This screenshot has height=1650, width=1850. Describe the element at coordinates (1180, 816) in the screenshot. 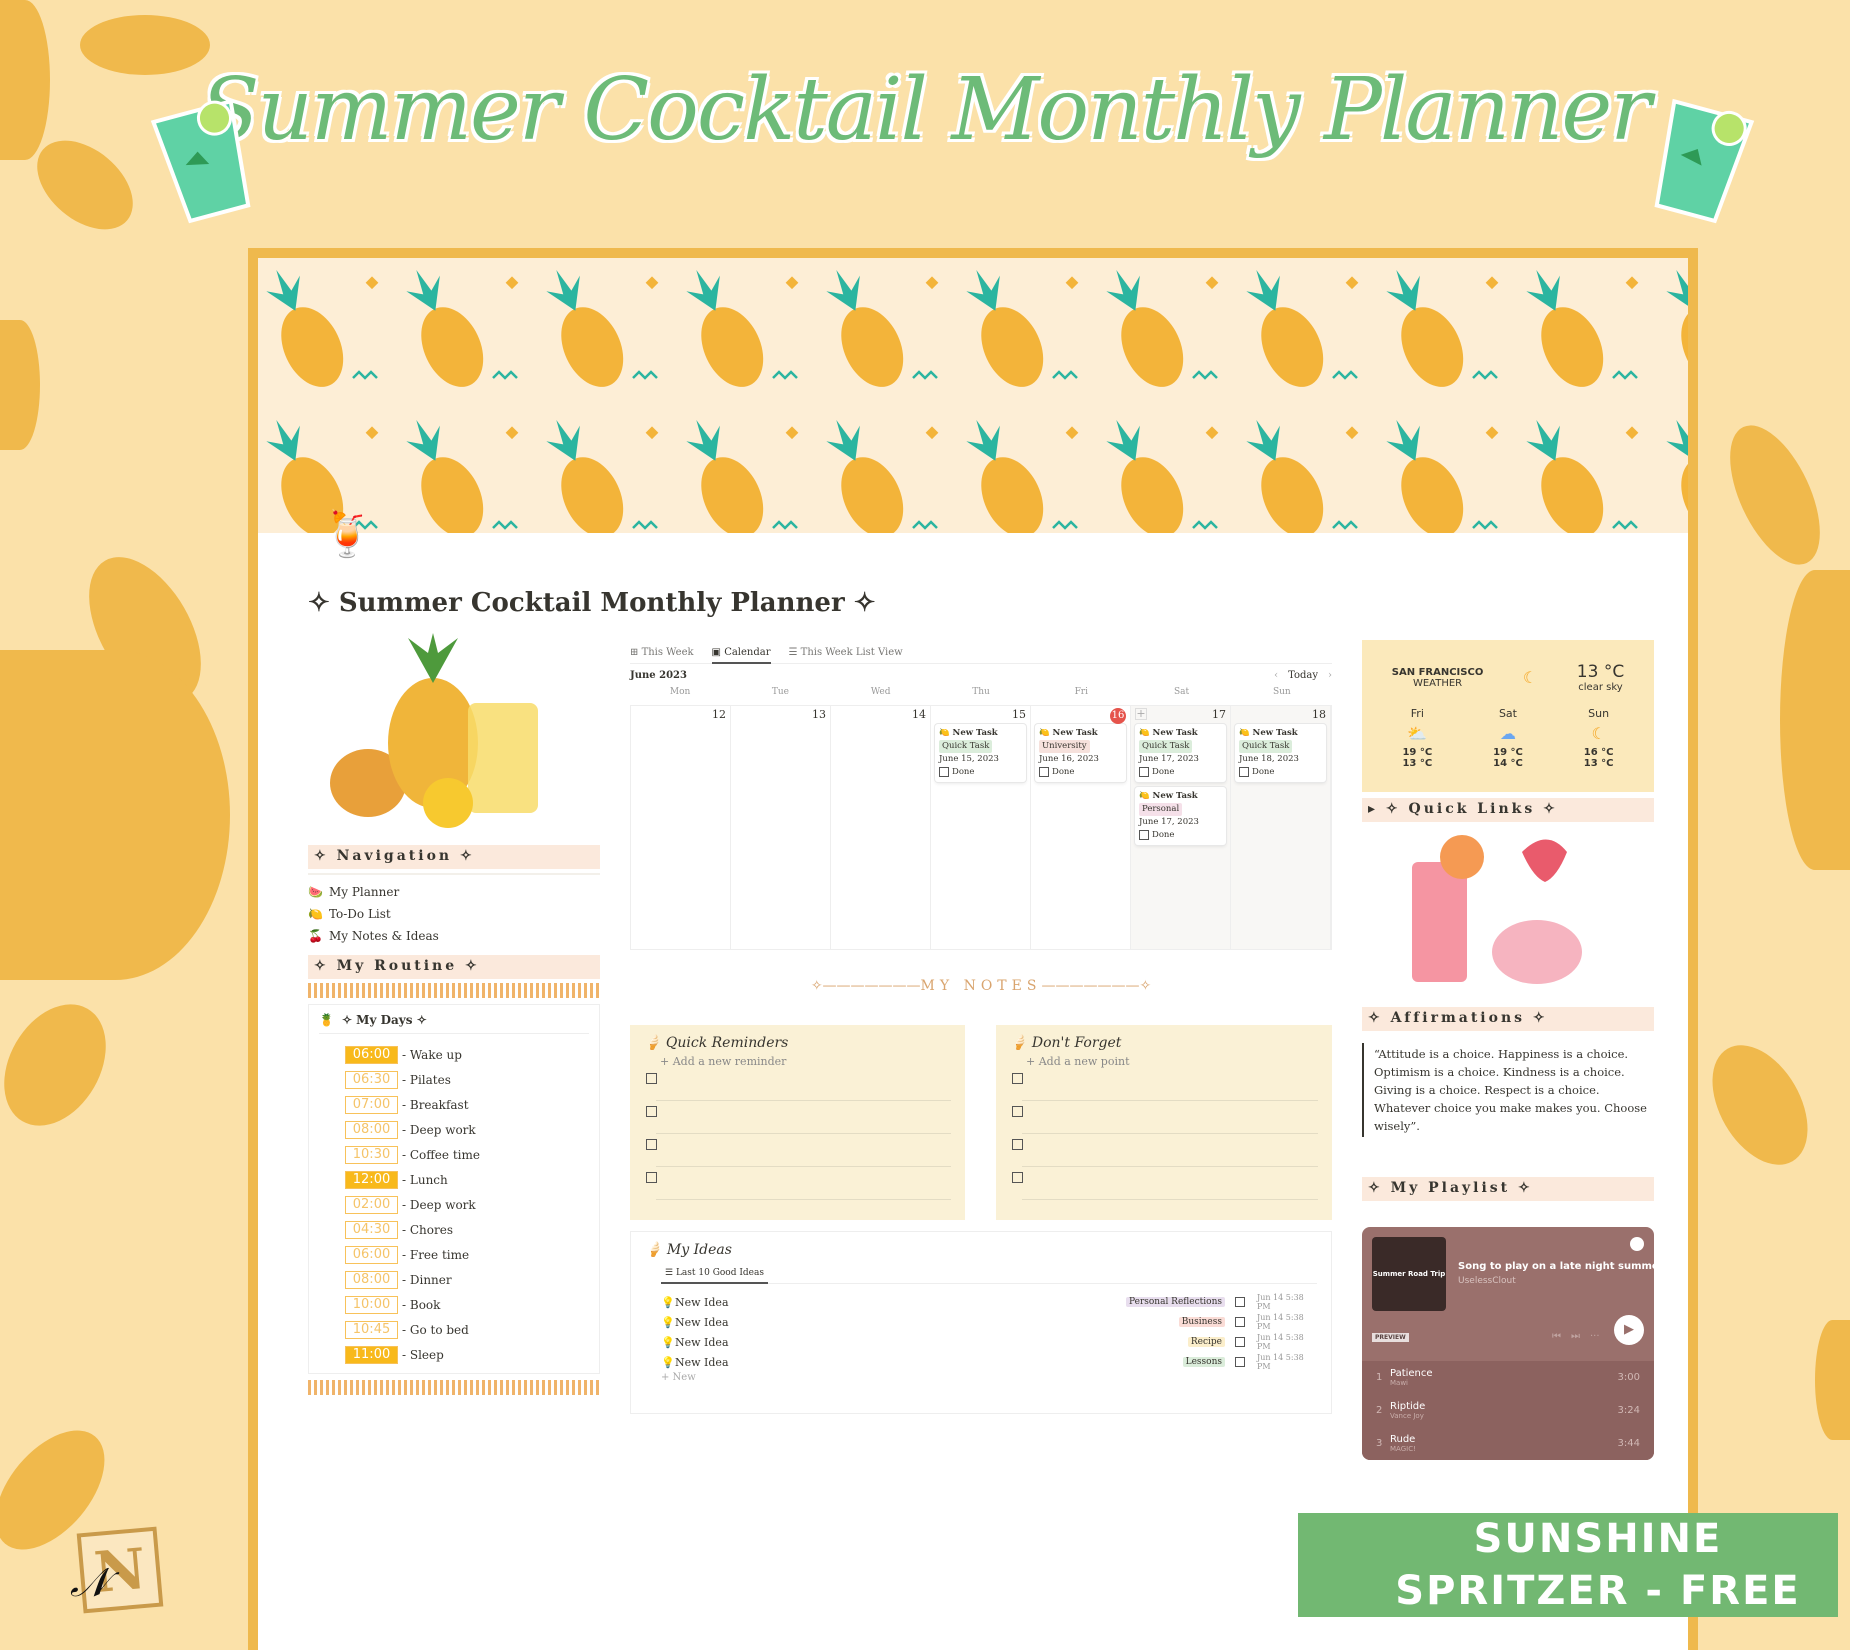

I see `task-card: 🍋 New Task Personal June 17, 2023 Done` at that location.